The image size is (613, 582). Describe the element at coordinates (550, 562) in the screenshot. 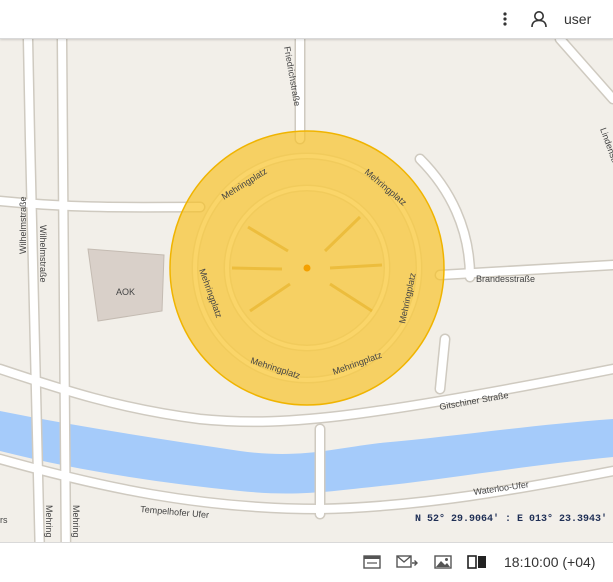

I see `clock: 18:10:00 (+04)` at that location.